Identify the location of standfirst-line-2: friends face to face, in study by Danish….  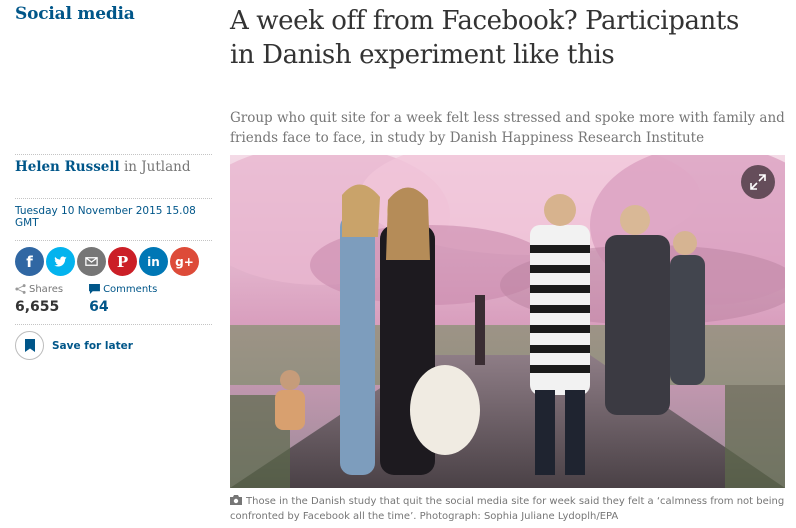
(467, 138).